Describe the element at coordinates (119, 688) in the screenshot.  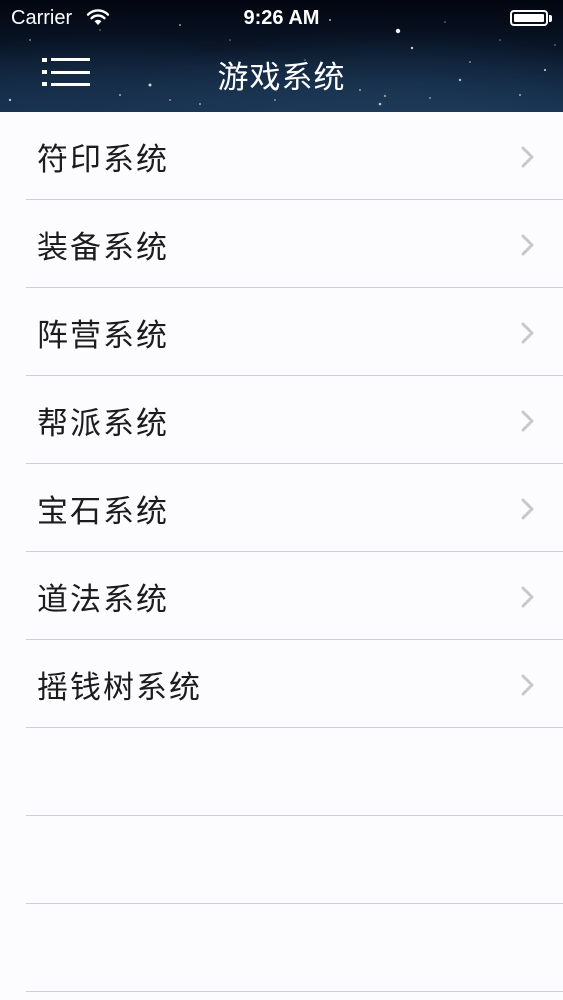
I see `list-item-label: 摇钱树系统` at that location.